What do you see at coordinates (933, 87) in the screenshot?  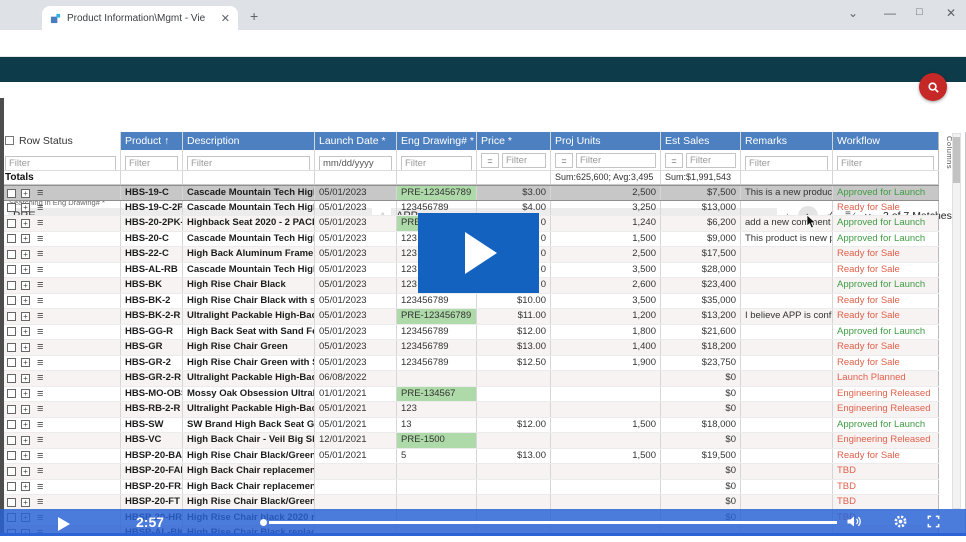 I see `search-fab-button` at bounding box center [933, 87].